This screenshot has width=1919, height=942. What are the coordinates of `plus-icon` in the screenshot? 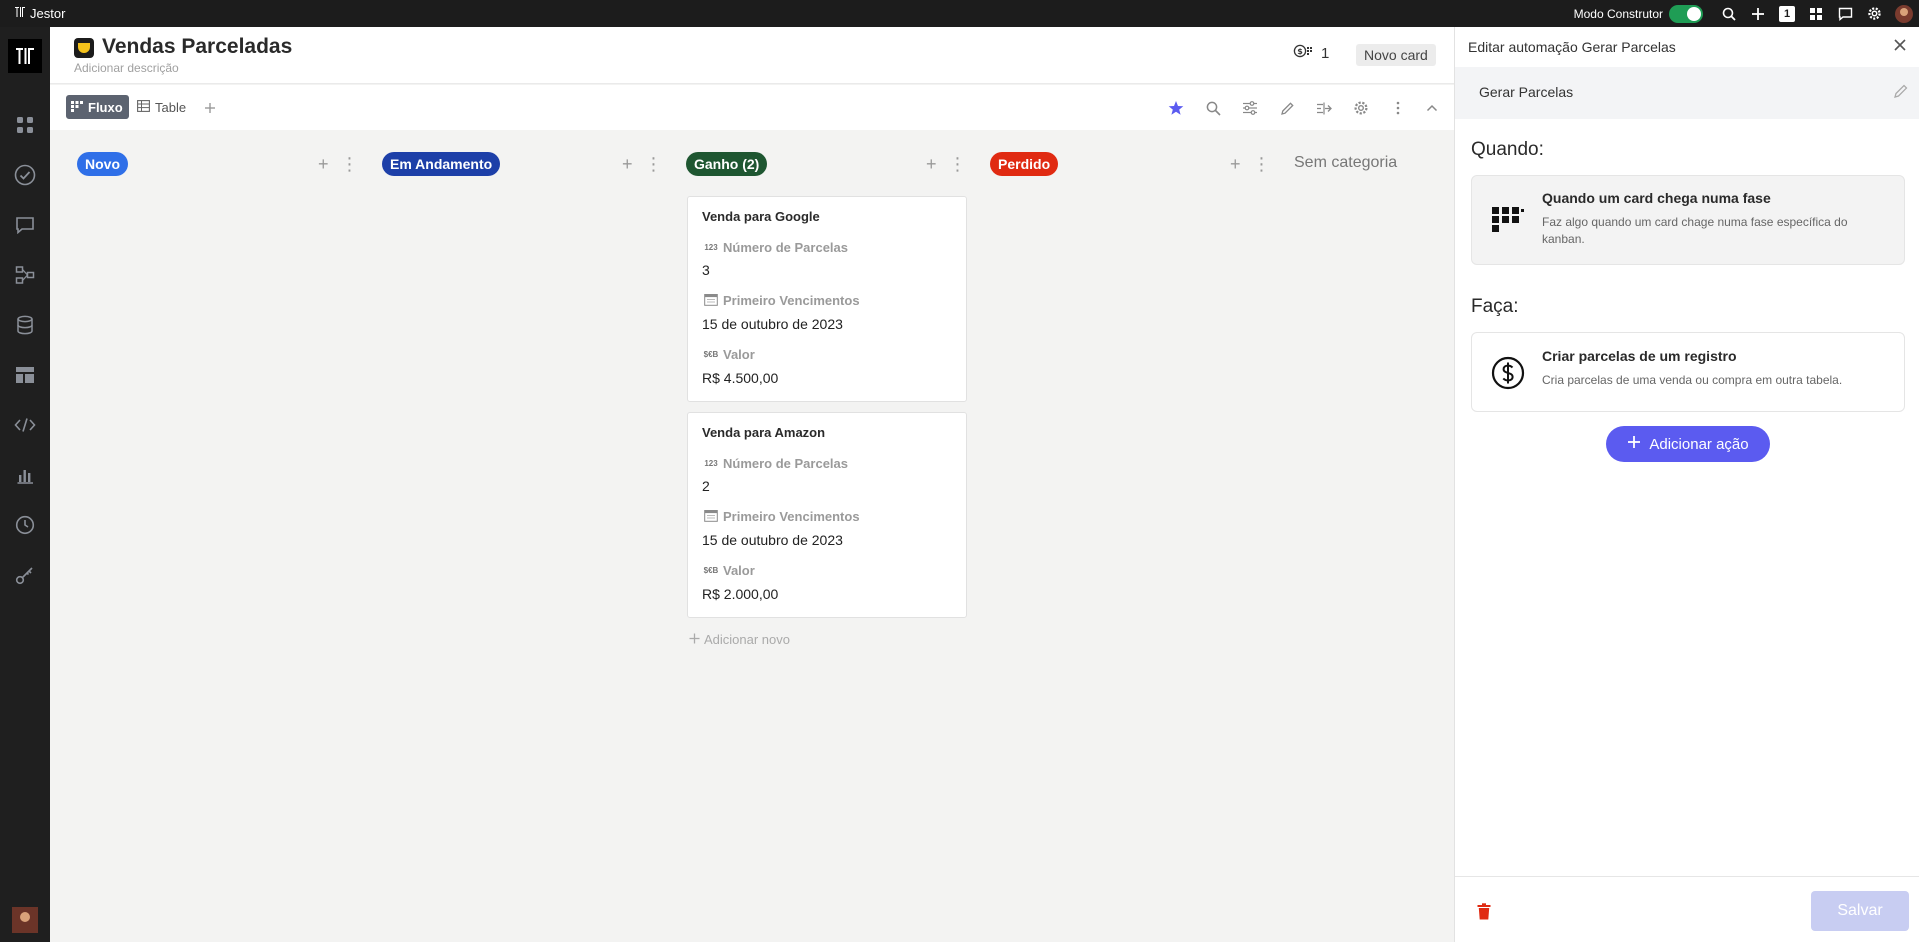 It's located at (1758, 14).